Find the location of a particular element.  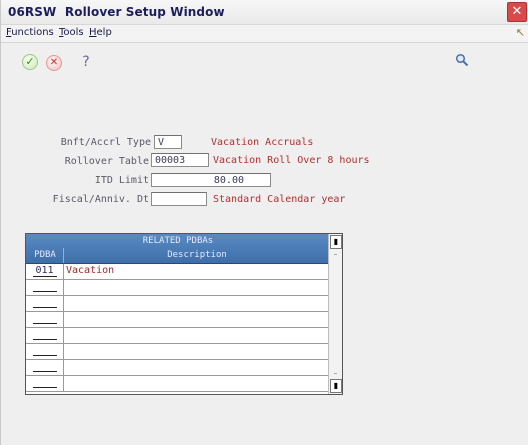

pdba-cell: 011 is located at coordinates (45, 271).